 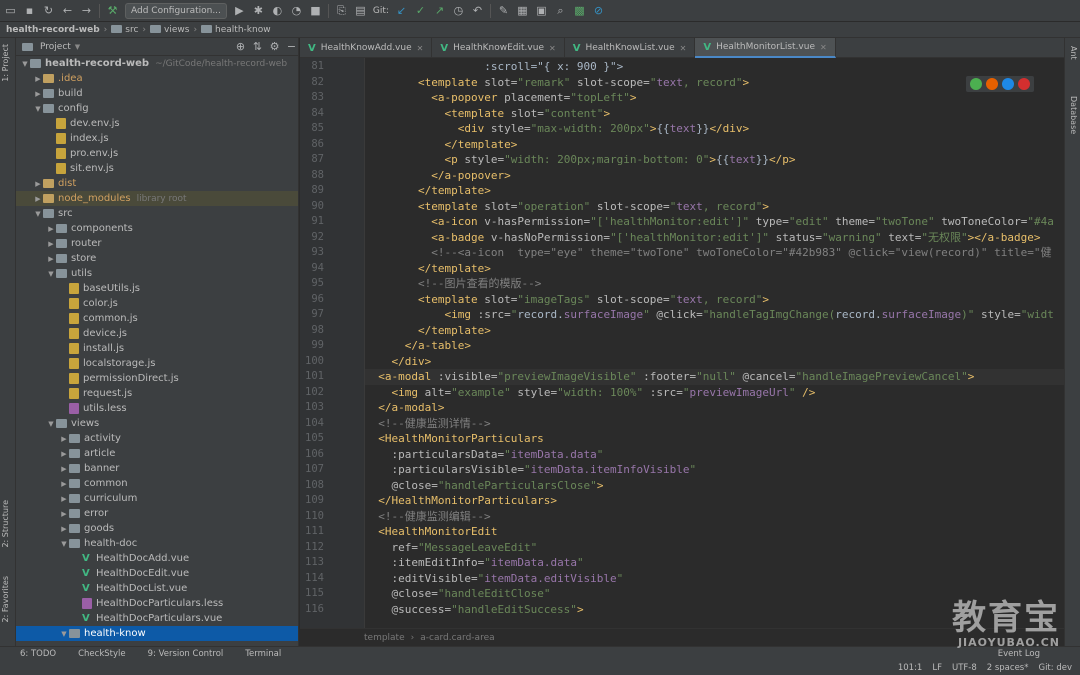 What do you see at coordinates (55, 47) in the screenshot?
I see `project-panel-title: Project` at bounding box center [55, 47].